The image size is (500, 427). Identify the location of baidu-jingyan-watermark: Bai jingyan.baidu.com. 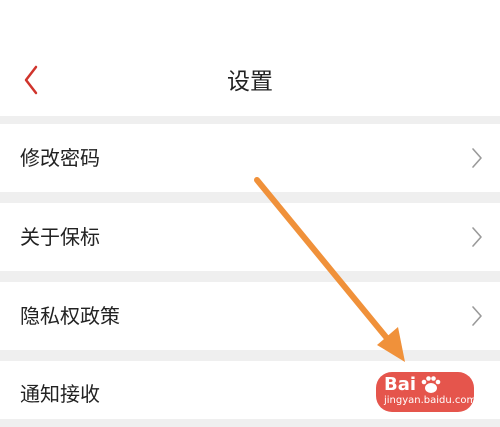
(425, 392).